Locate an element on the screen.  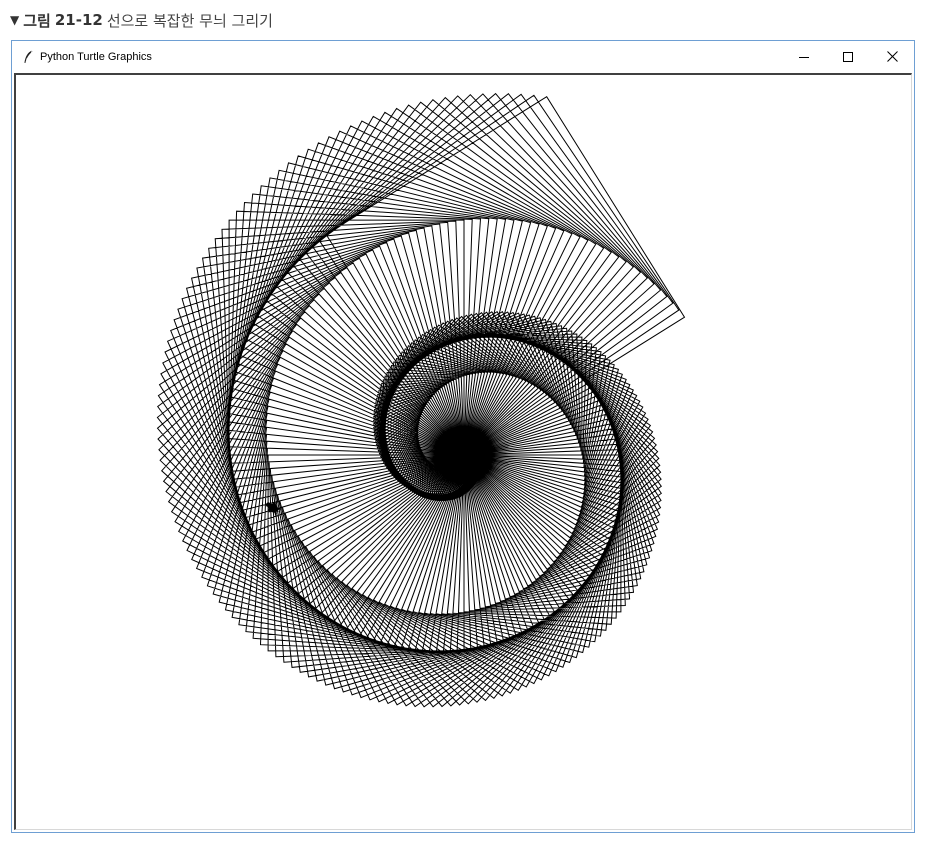
caption-number: 21-12 is located at coordinates (78, 20).